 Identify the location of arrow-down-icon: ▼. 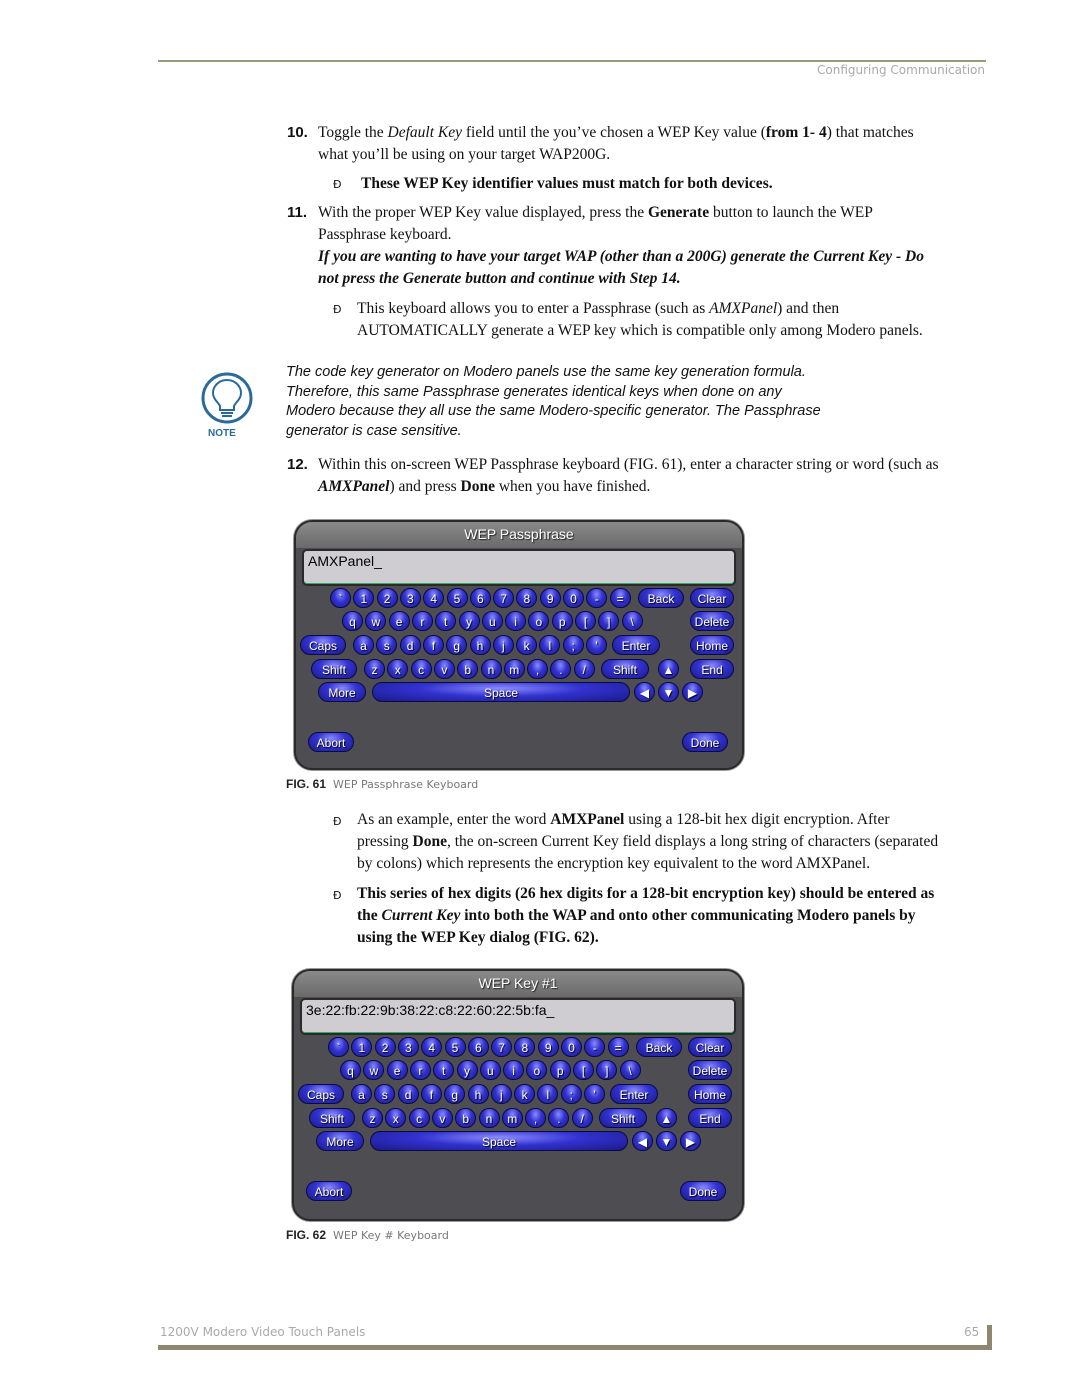
(666, 1141).